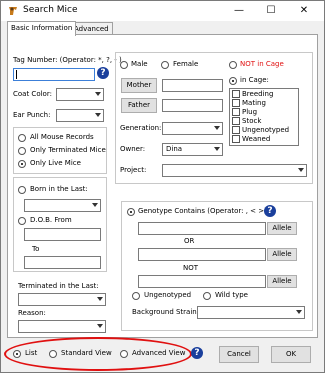  I want to click on cage-type-stock-label: Stock, so click(252, 121).